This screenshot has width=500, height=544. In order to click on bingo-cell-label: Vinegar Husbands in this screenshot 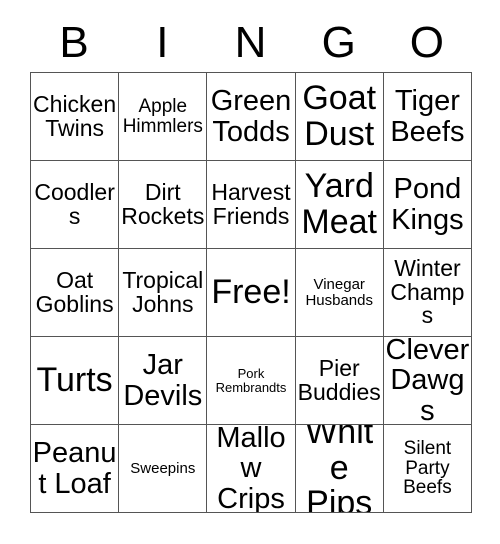, I will do `click(339, 292)`.